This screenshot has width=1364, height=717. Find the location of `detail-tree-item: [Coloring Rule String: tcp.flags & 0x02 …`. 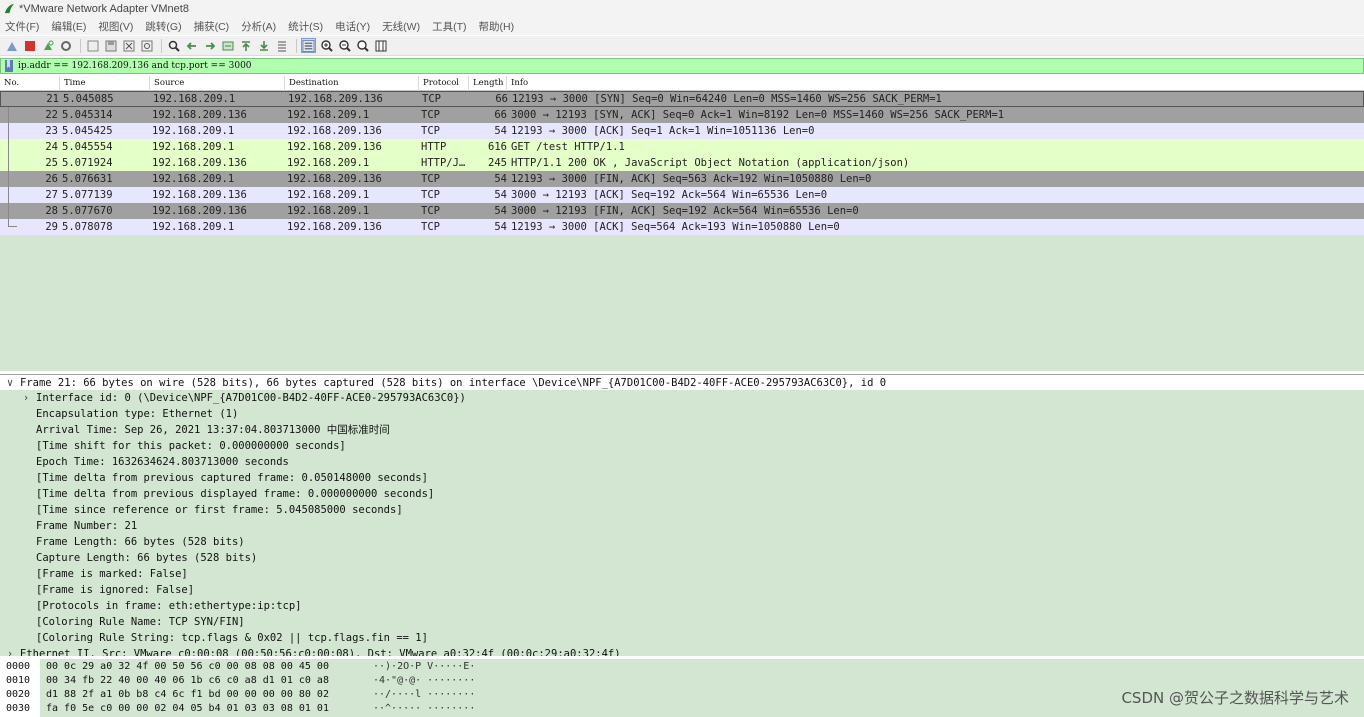

detail-tree-item: [Coloring Rule String: tcp.flags & 0x02 … is located at coordinates (682, 638).